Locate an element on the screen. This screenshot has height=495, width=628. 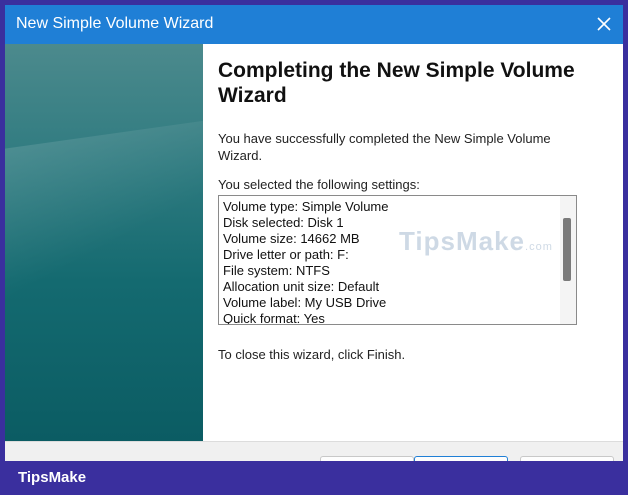
sidebar-decoration is located at coordinates (104, 214).